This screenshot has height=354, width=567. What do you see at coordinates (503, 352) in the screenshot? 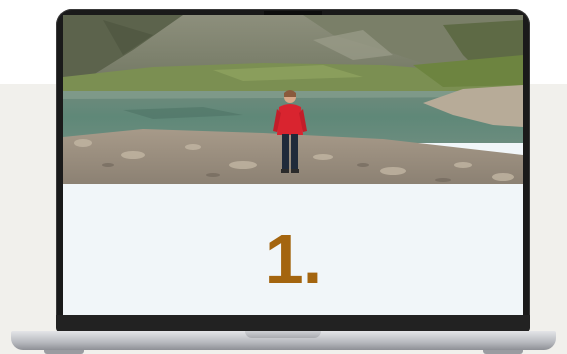
I see `laptop-foot-right` at bounding box center [503, 352].